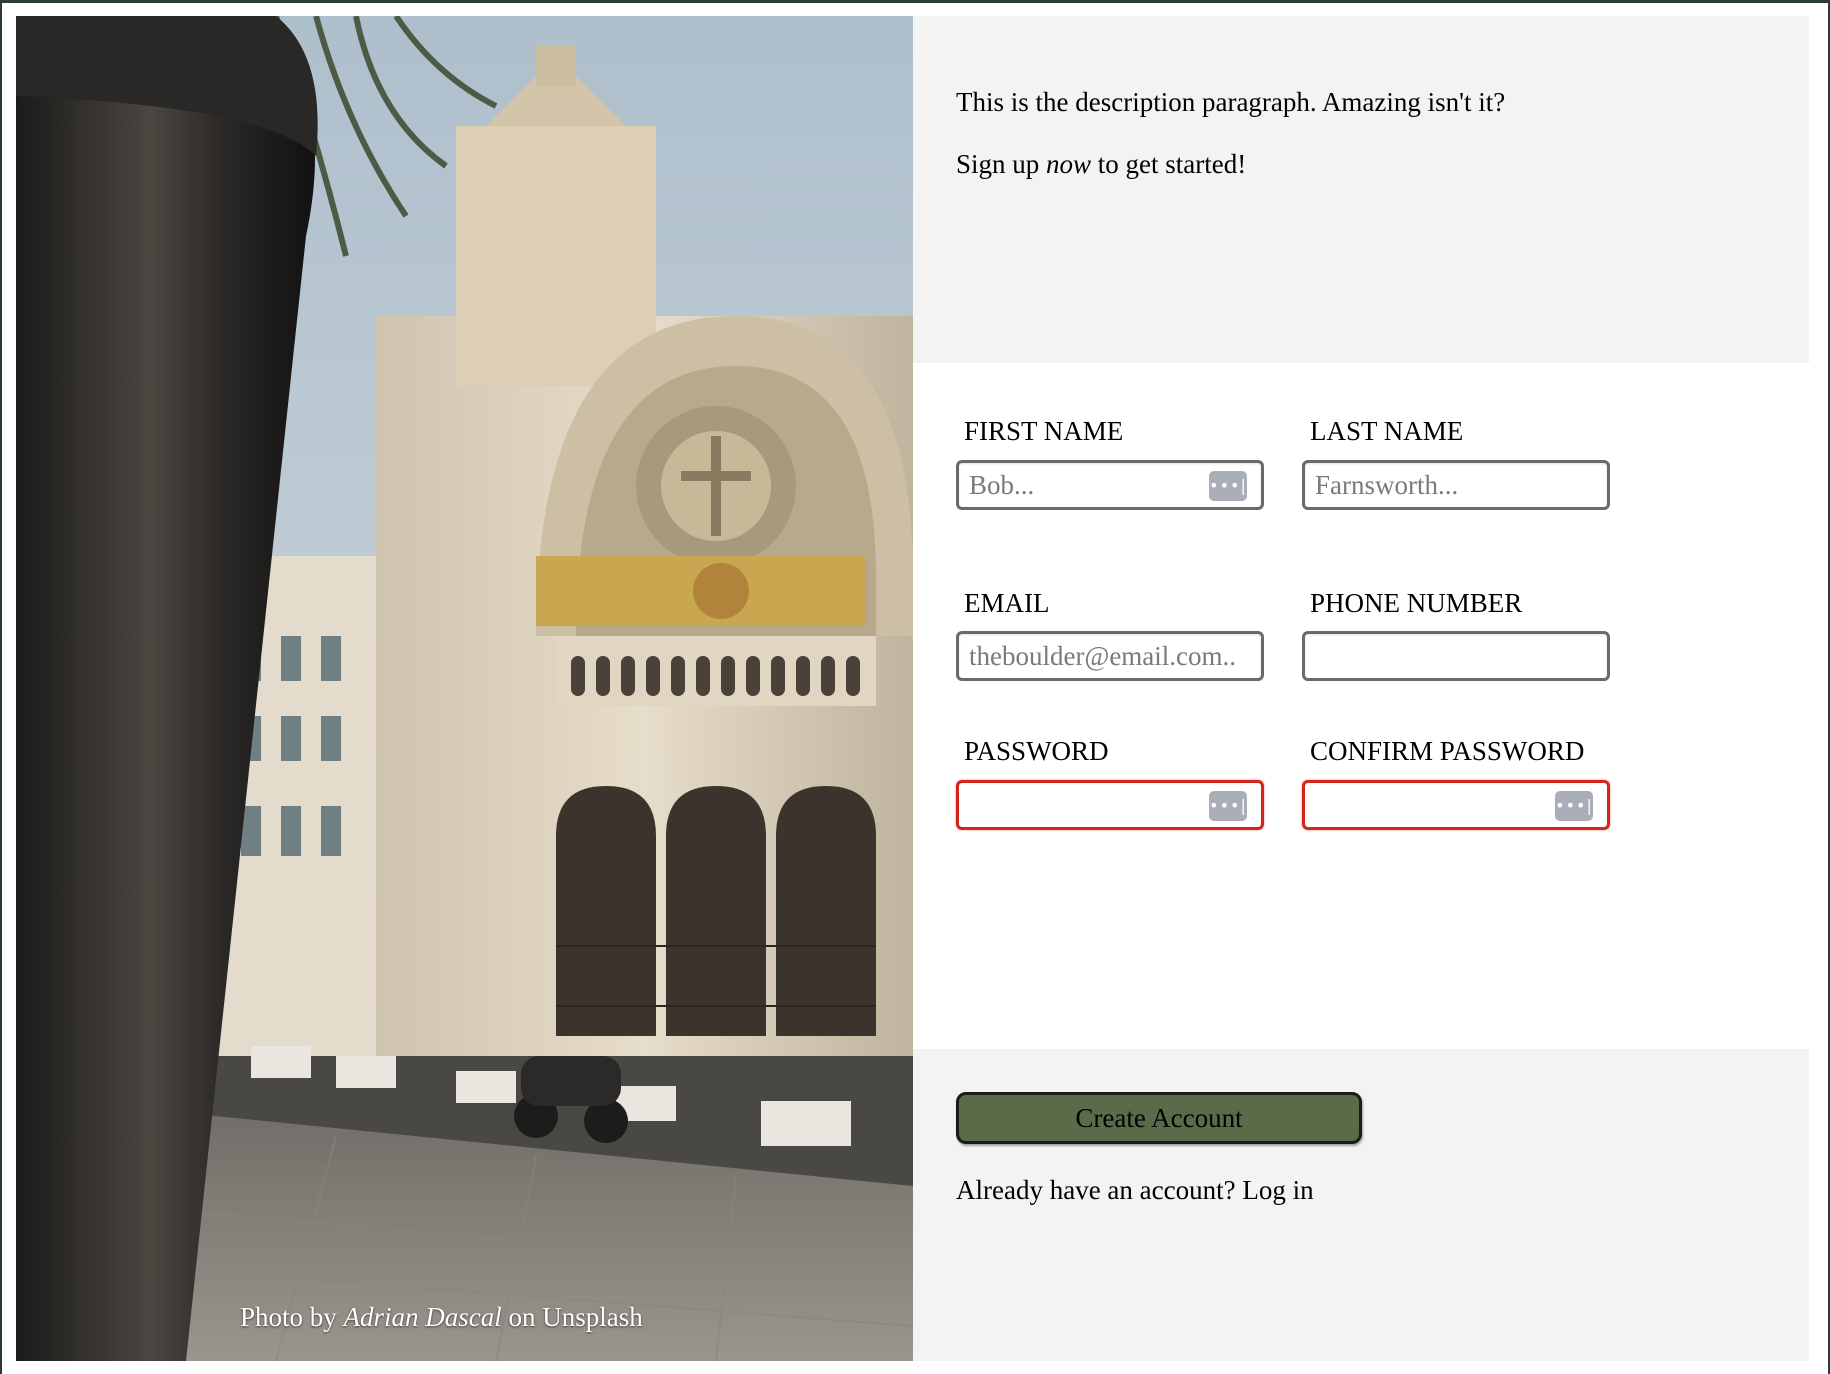  I want to click on photo-credit-author: Adrian Dascal, so click(422, 1317).